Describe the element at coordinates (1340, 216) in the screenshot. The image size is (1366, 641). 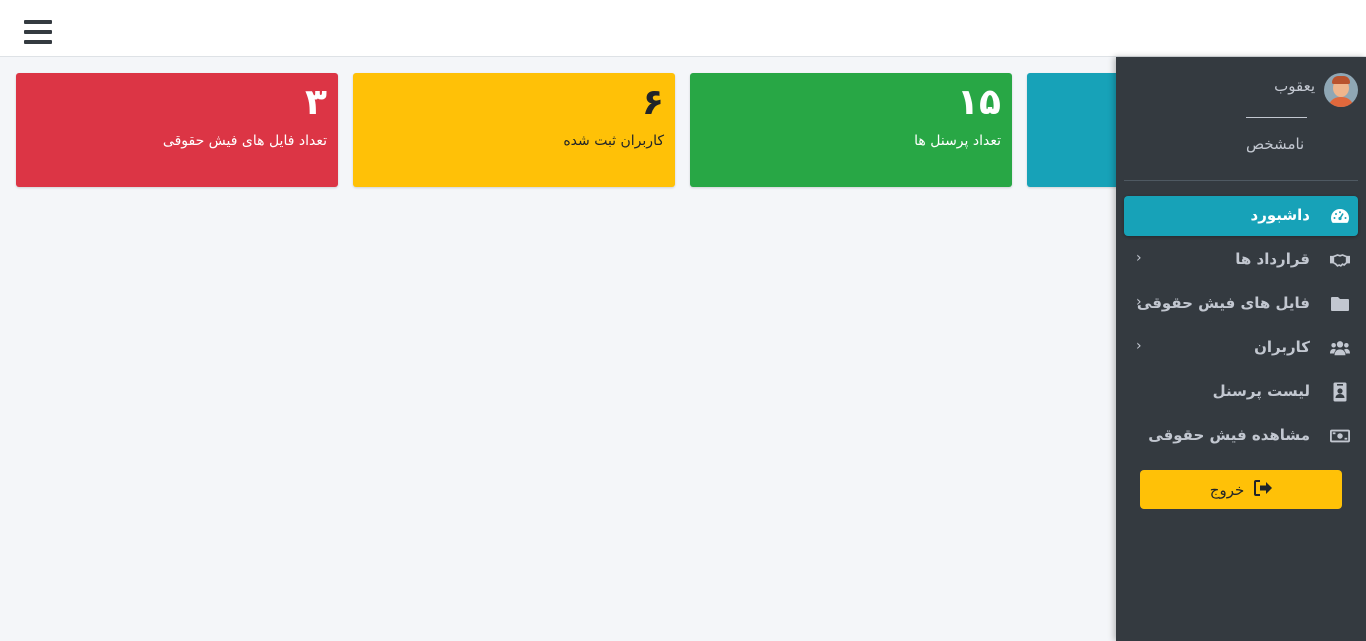
I see `dashboard-icon` at that location.